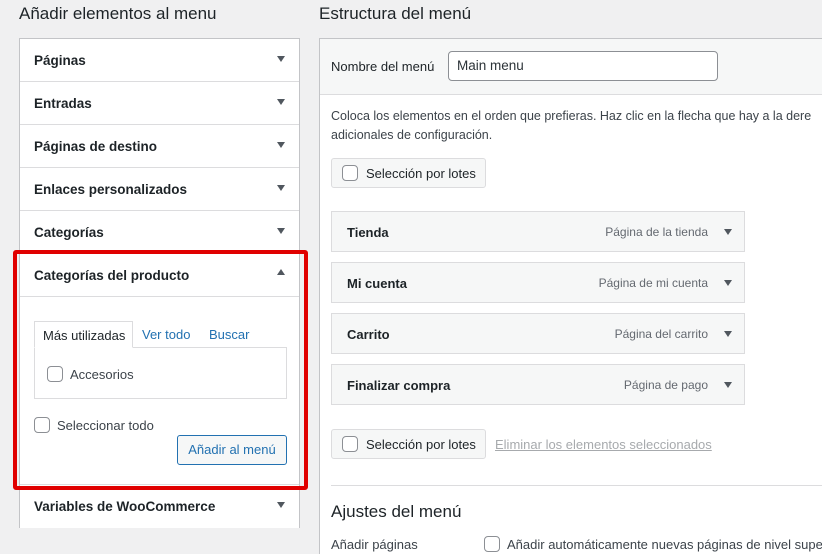 Image resolution: width=822 pixels, height=554 pixels. I want to click on tab-search: Buscar, so click(229, 334).